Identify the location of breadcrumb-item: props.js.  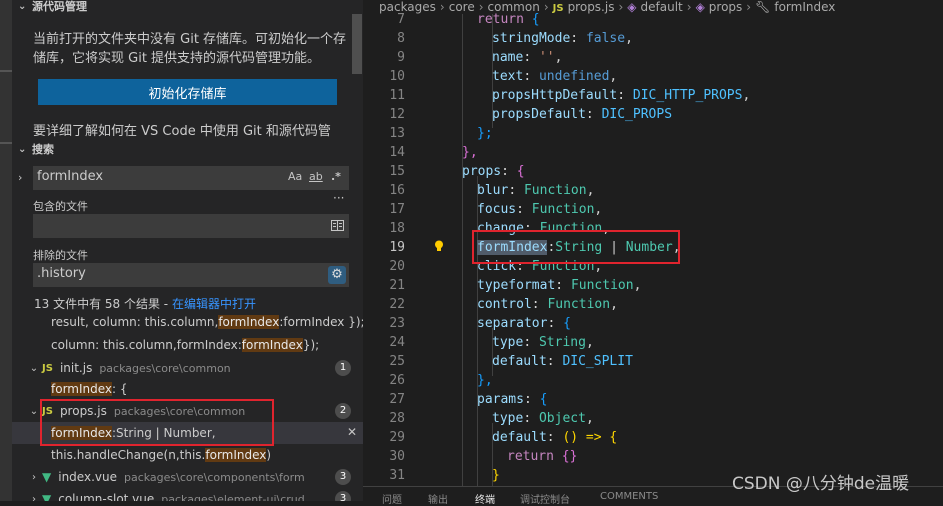
(591, 7).